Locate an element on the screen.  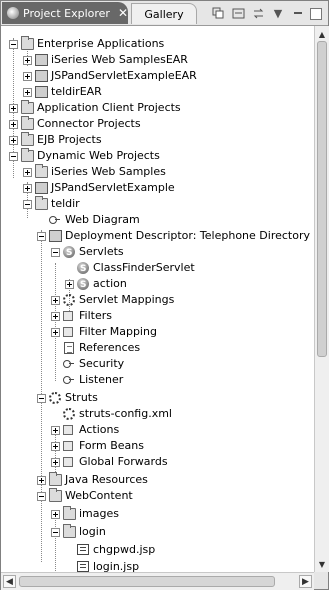
tree-item-label: Filter Mapping is located at coordinates (118, 331).